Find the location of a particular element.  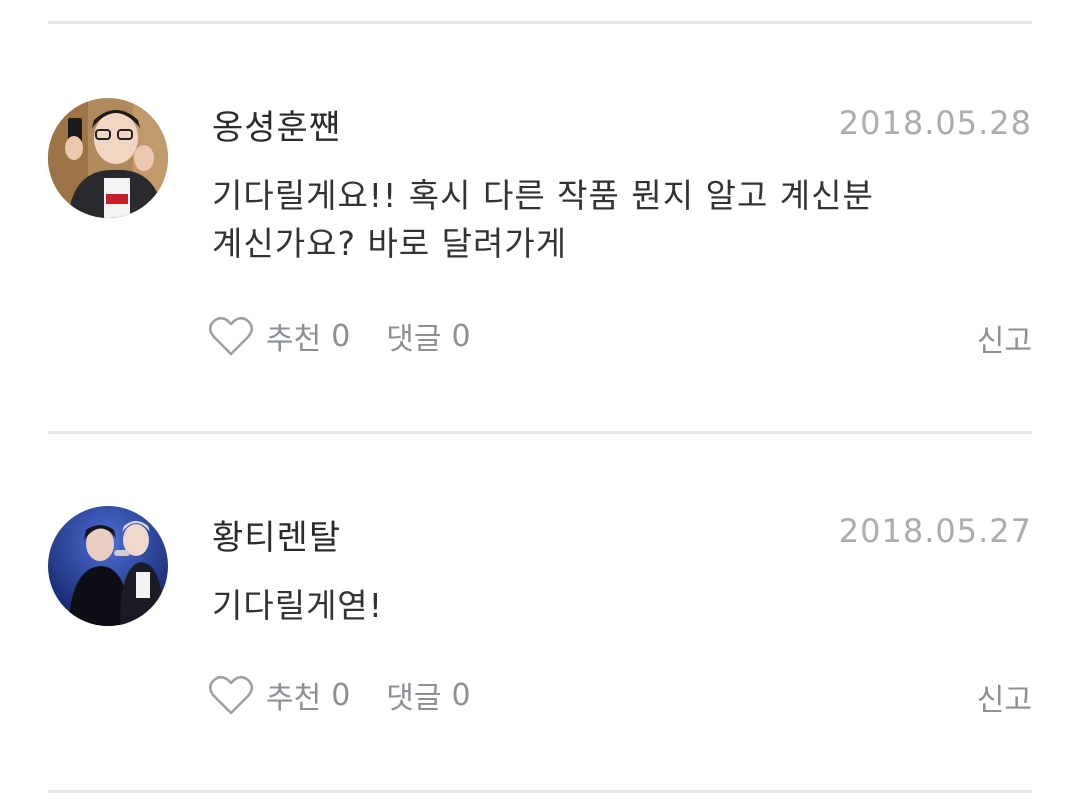

comment-text-line: 기다릴게요!! 혹시 다른 작품 뭔지 알고 계신분 is located at coordinates (543, 195).